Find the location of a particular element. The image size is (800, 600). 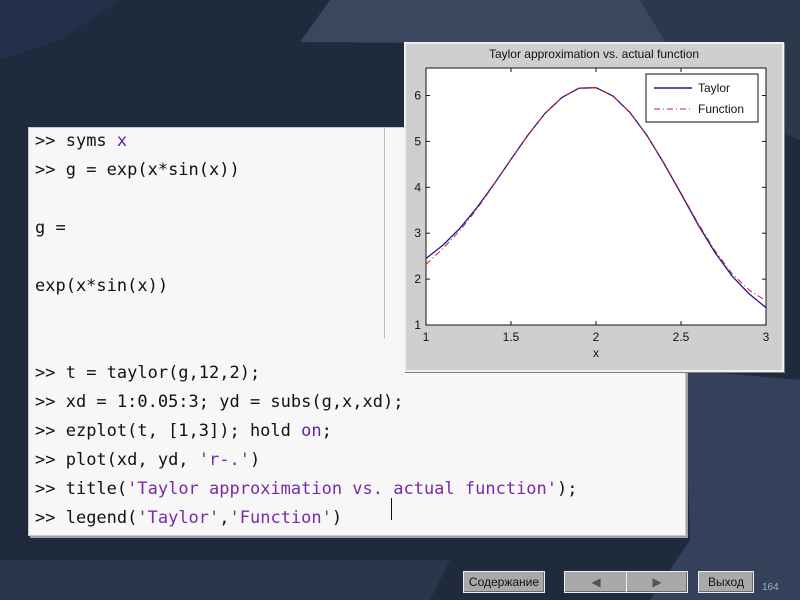

string-literal: 'Function' is located at coordinates (280, 518).